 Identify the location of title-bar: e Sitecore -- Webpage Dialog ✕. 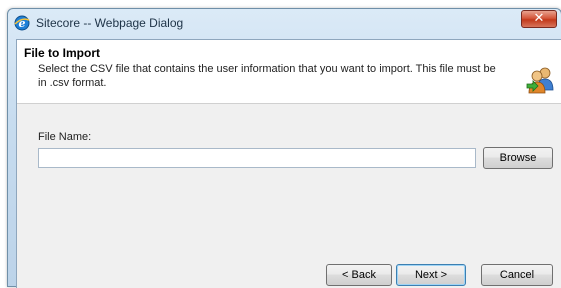
(284, 23).